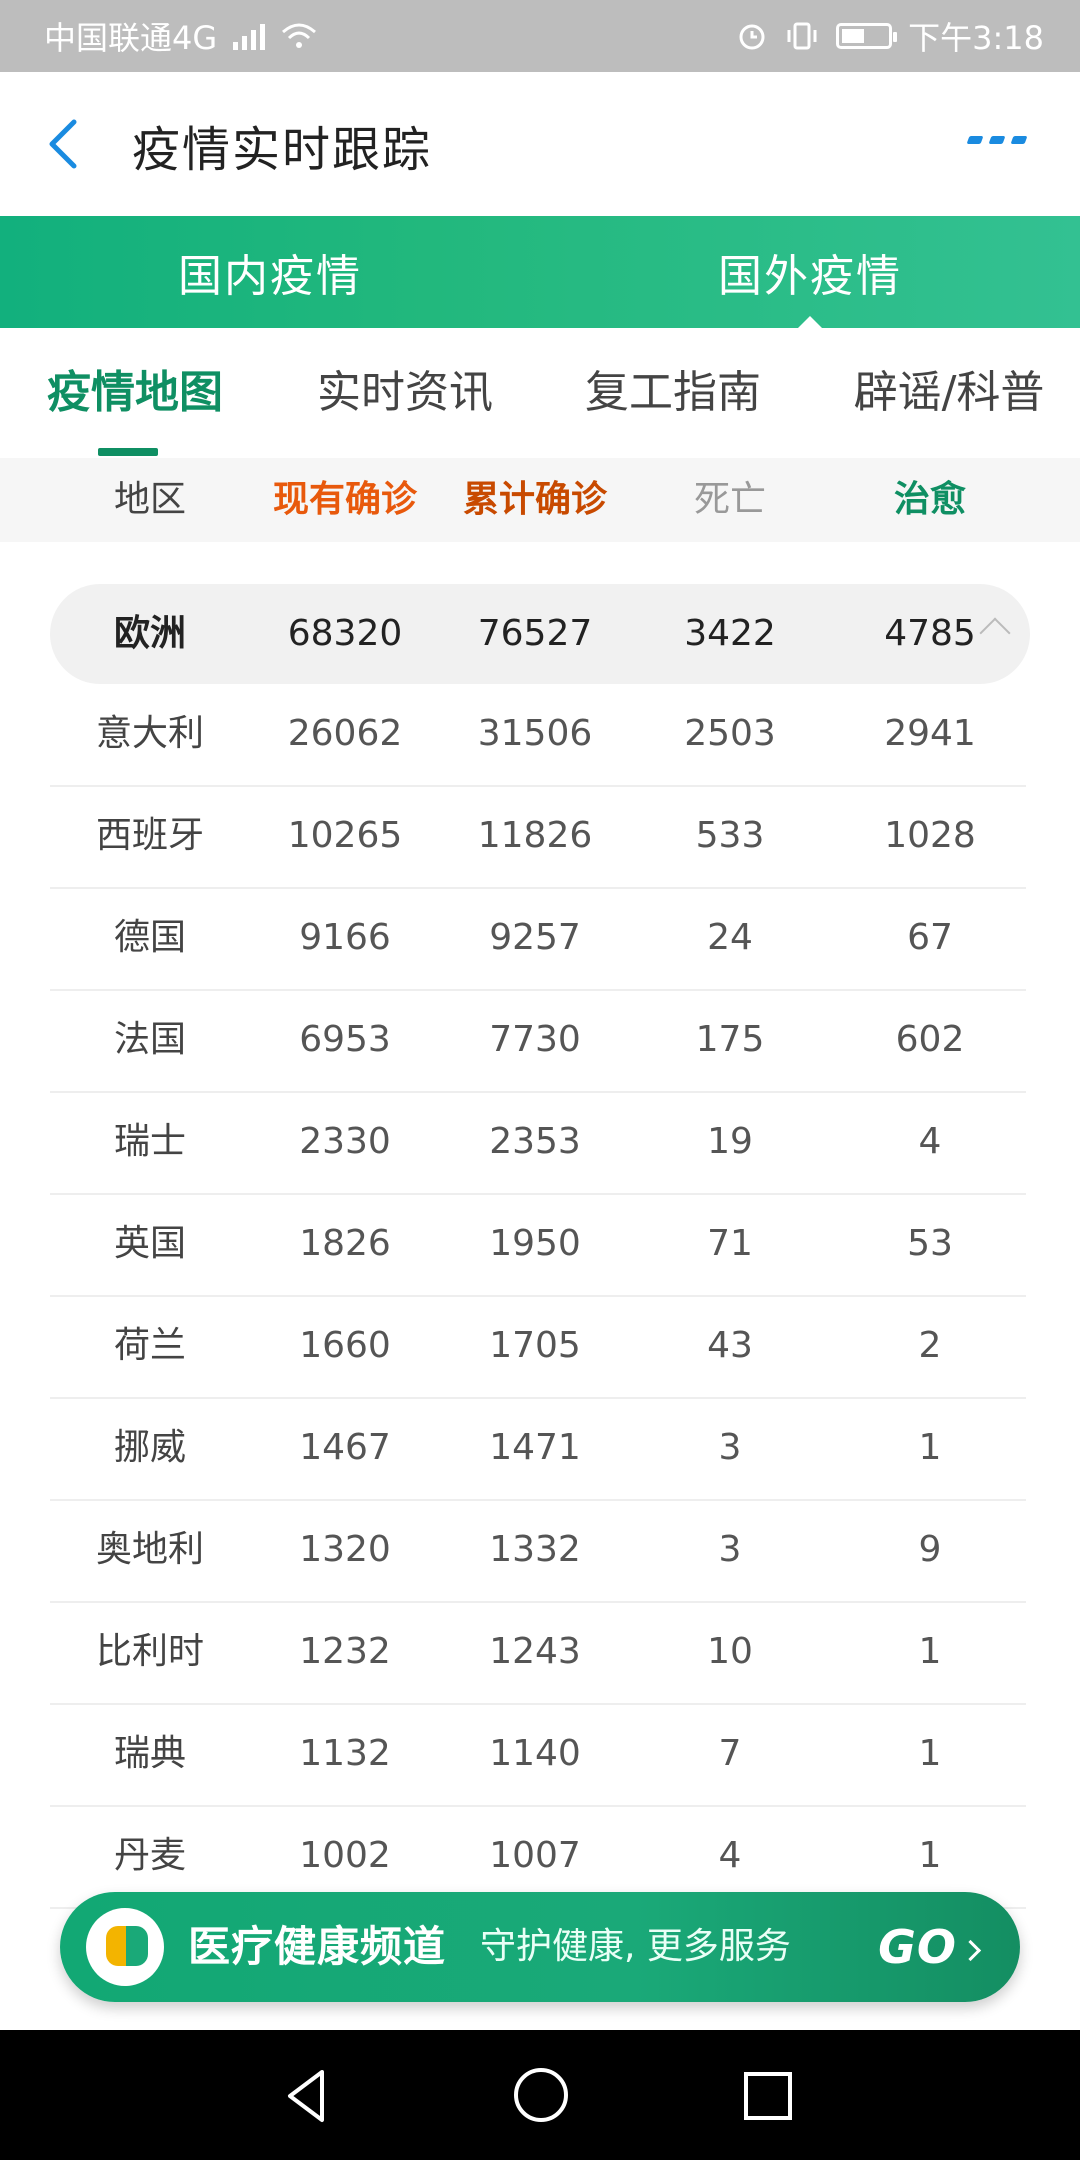 This screenshot has width=1080, height=2160. What do you see at coordinates (125, 1947) in the screenshot?
I see `health-logo-icon` at bounding box center [125, 1947].